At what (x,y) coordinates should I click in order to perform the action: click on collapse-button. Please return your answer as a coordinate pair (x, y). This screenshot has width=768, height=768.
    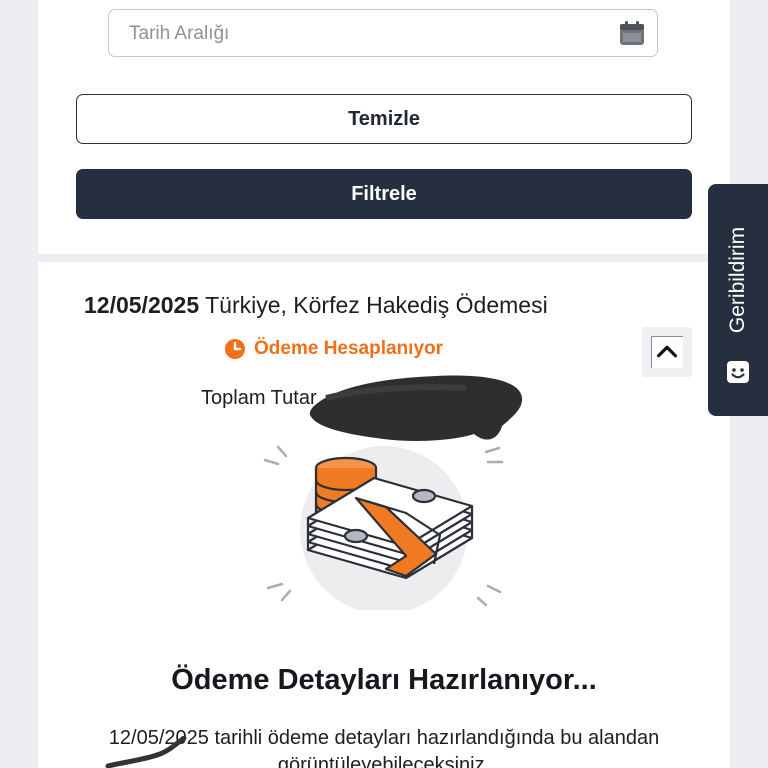
    Looking at the image, I should click on (667, 352).